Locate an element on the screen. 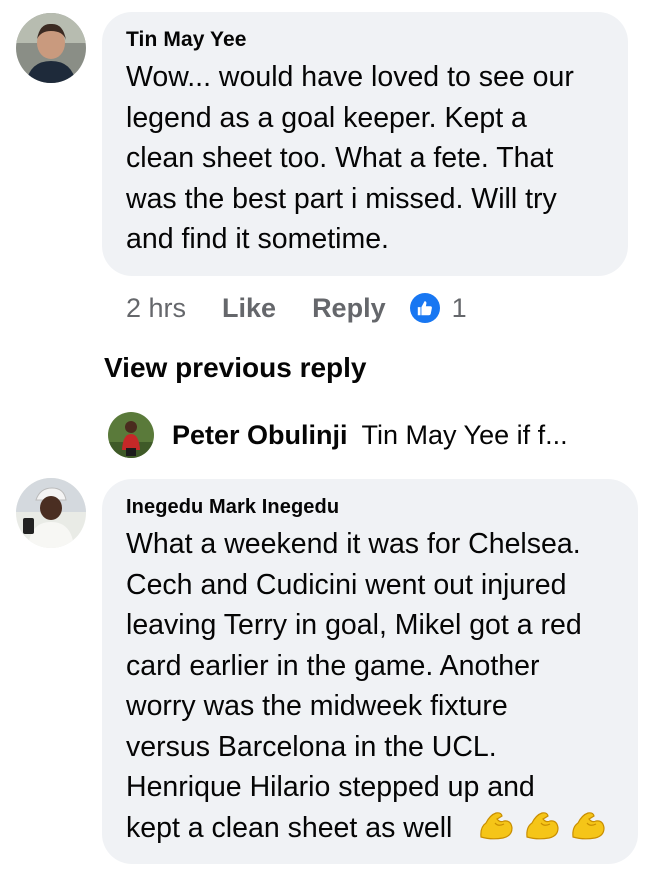 The image size is (654, 870). reply-button: Reply is located at coordinates (349, 308).